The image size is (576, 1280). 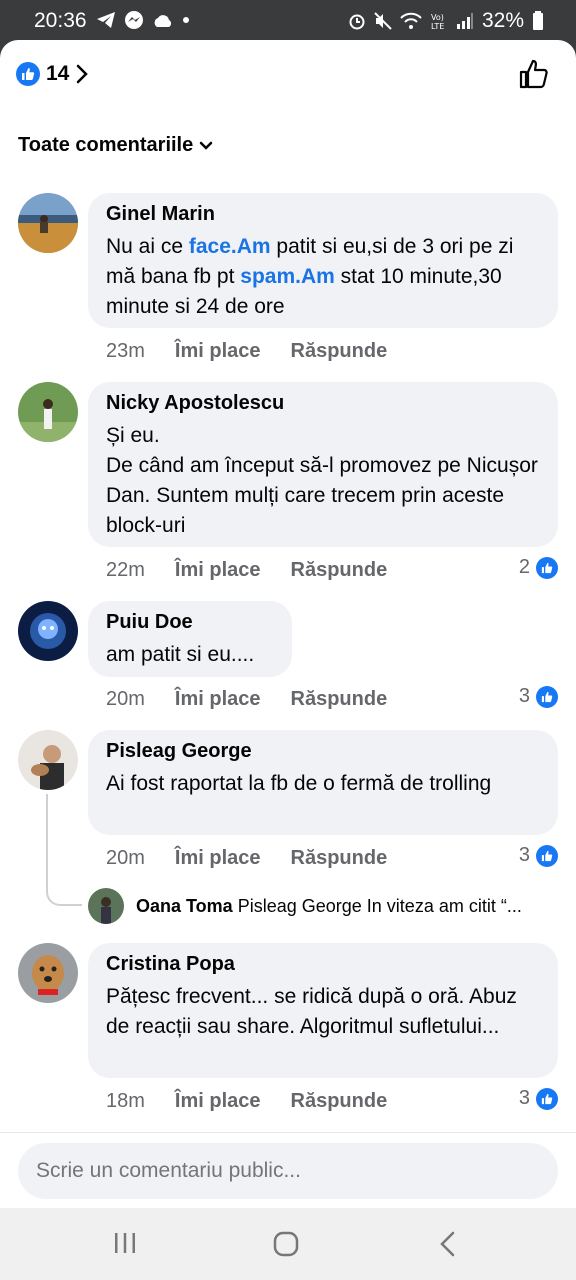 I want to click on telegram-icon, so click(x=106, y=20).